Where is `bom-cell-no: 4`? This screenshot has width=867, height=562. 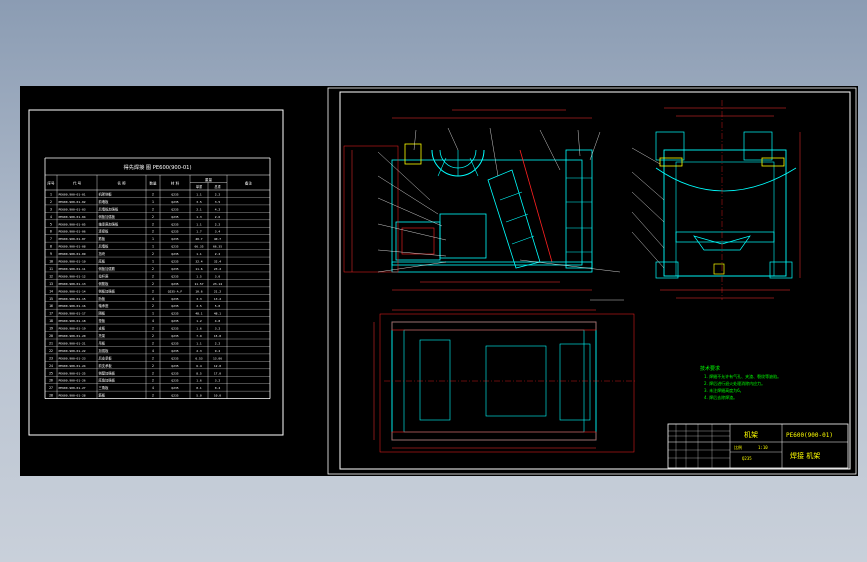
bom-cell-no: 4 is located at coordinates (51, 217).